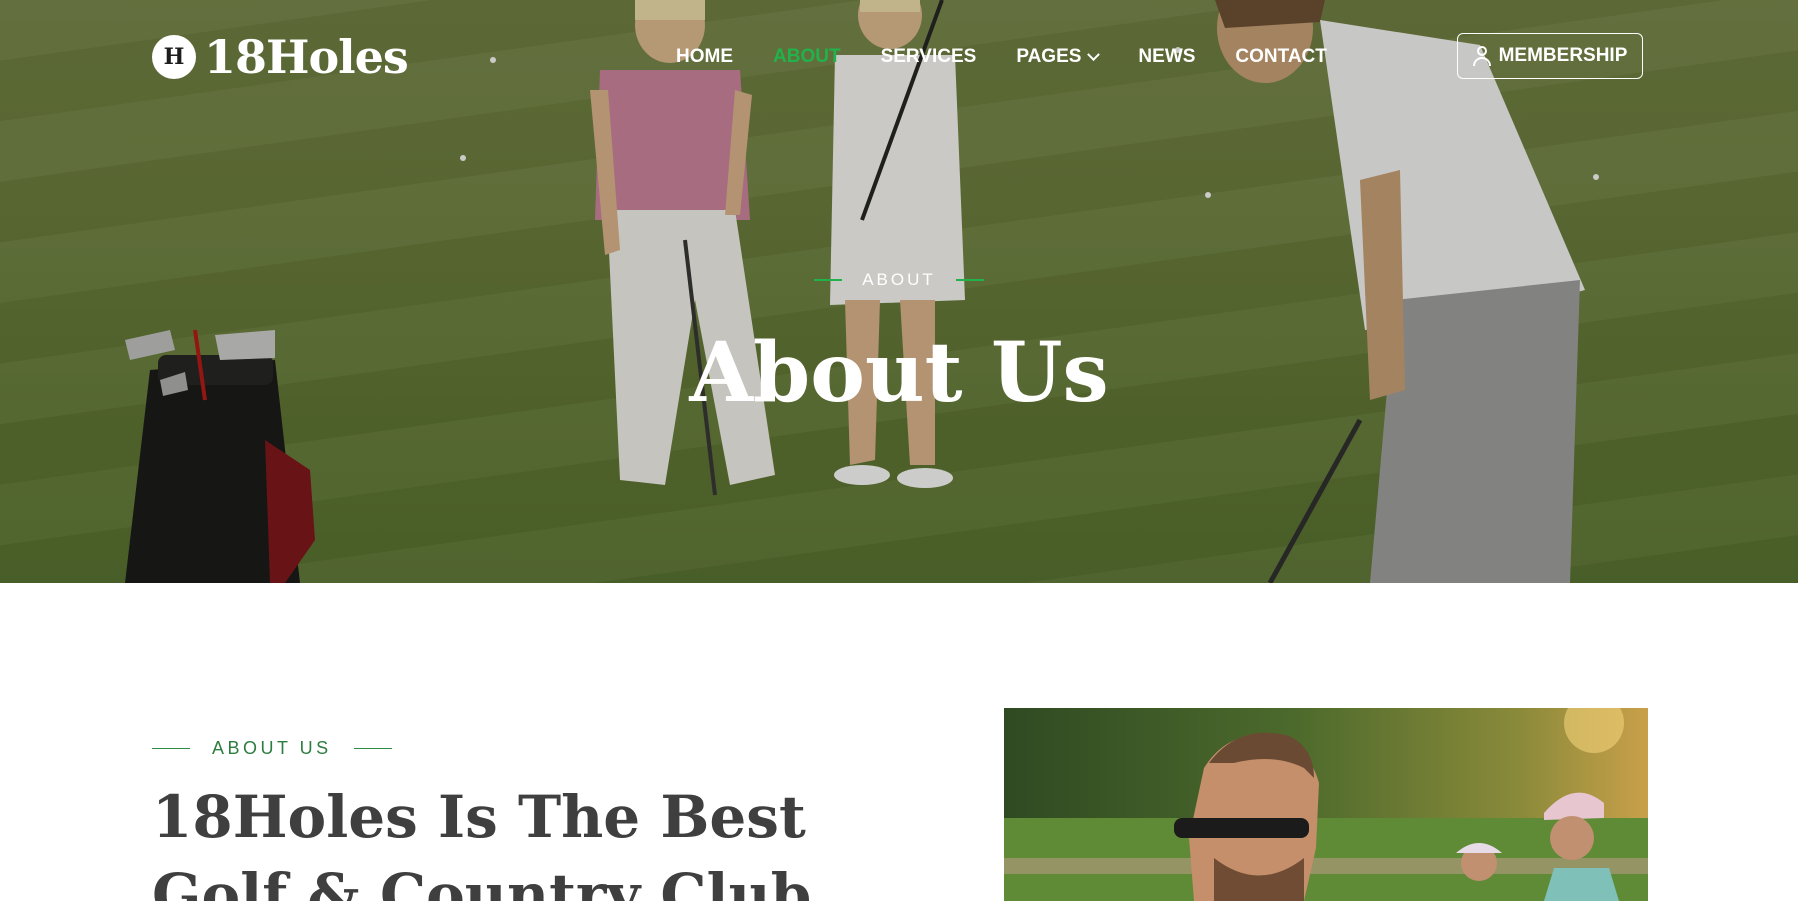  I want to click on about-photo, so click(1326, 804).